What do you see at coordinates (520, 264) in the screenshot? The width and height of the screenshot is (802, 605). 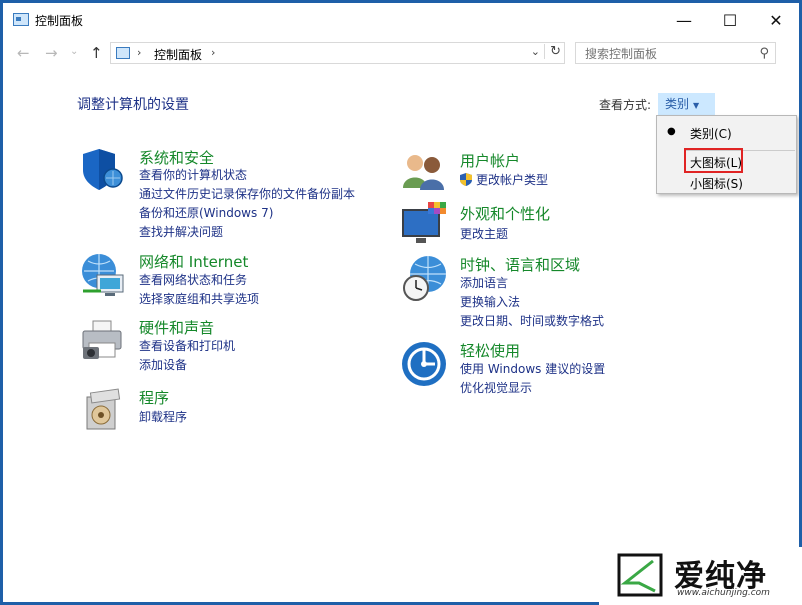 I see `category-title-clock-language-region: 时钟、语言和区域` at bounding box center [520, 264].